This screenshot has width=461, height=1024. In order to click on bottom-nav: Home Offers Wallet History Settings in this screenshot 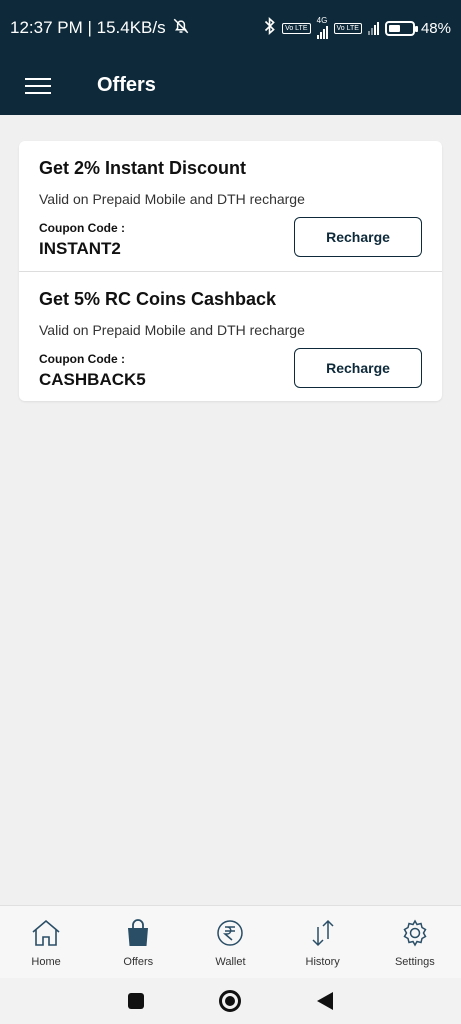, I will do `click(230, 941)`.